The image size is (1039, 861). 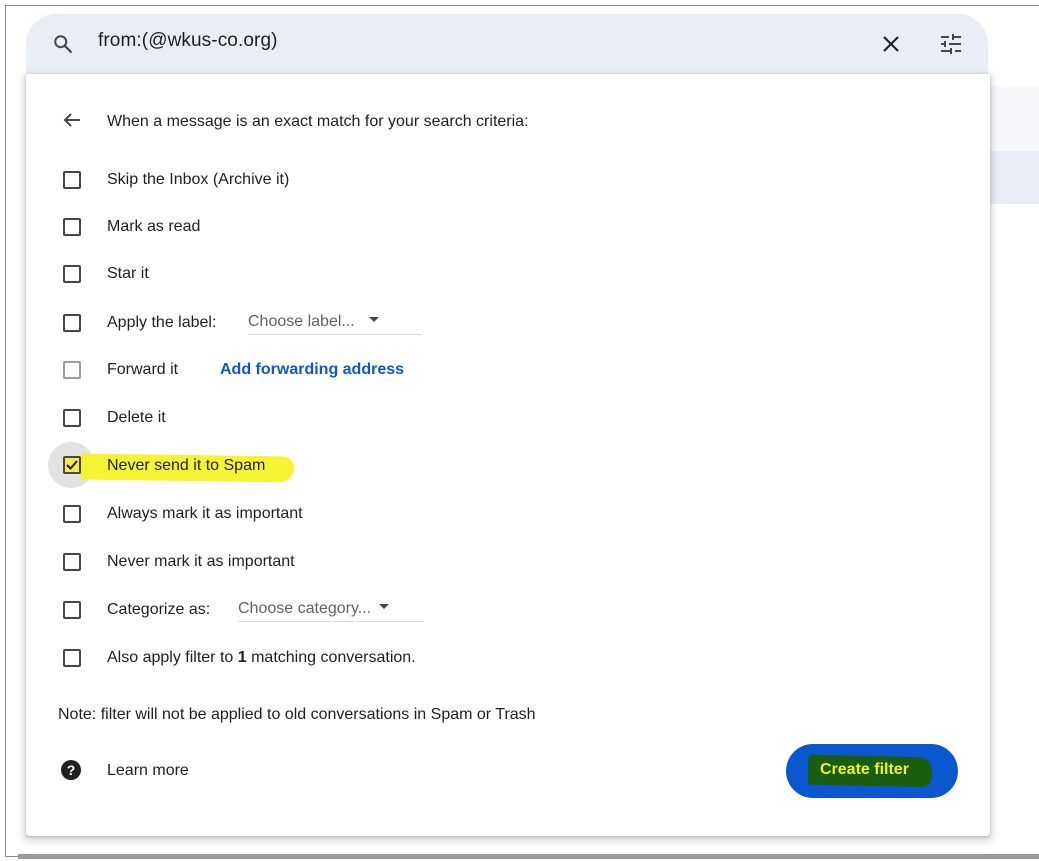 What do you see at coordinates (72, 658) in the screenshot?
I see `apply-to-matching-checkbox` at bounding box center [72, 658].